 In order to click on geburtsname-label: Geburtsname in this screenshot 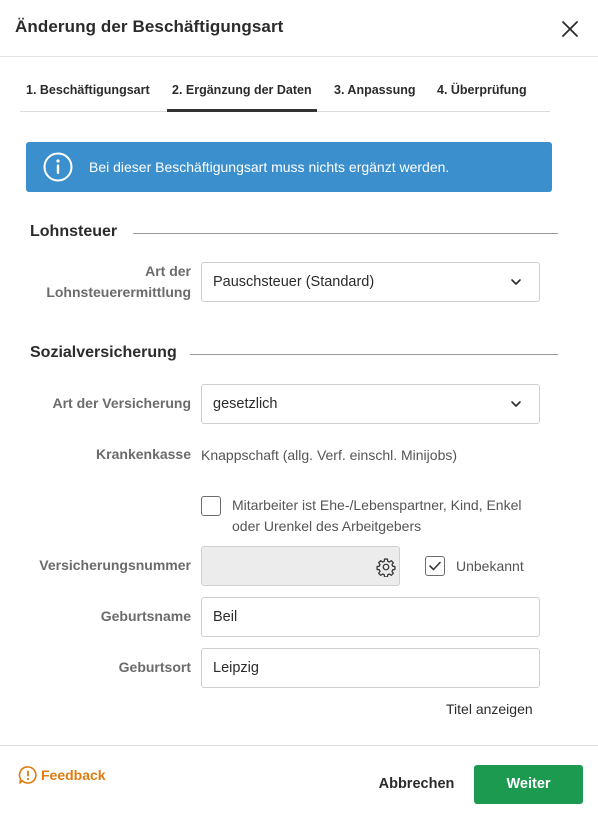, I will do `click(145, 616)`.